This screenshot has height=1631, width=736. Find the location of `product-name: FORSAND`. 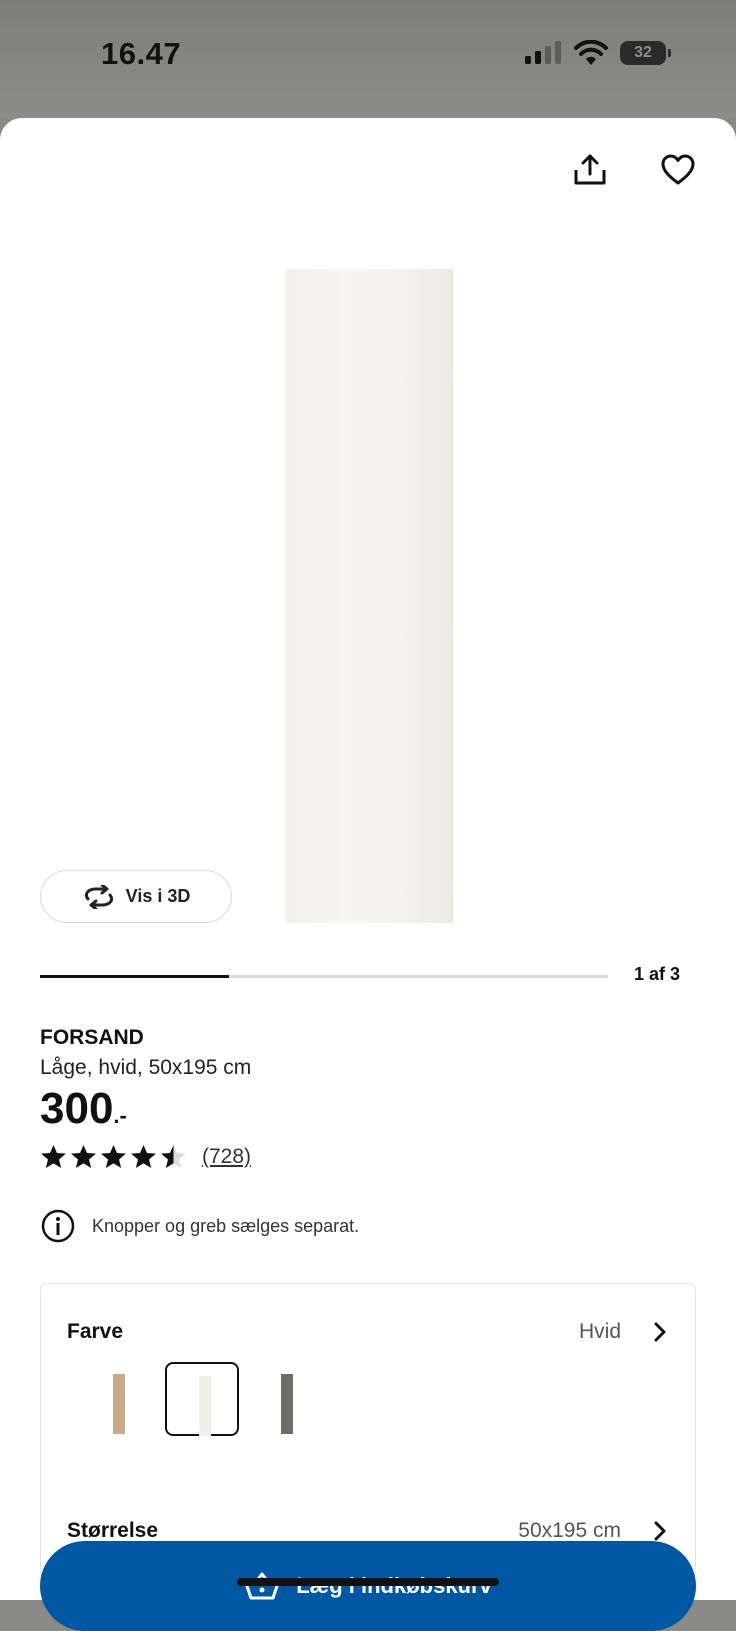

product-name: FORSAND is located at coordinates (92, 1037).